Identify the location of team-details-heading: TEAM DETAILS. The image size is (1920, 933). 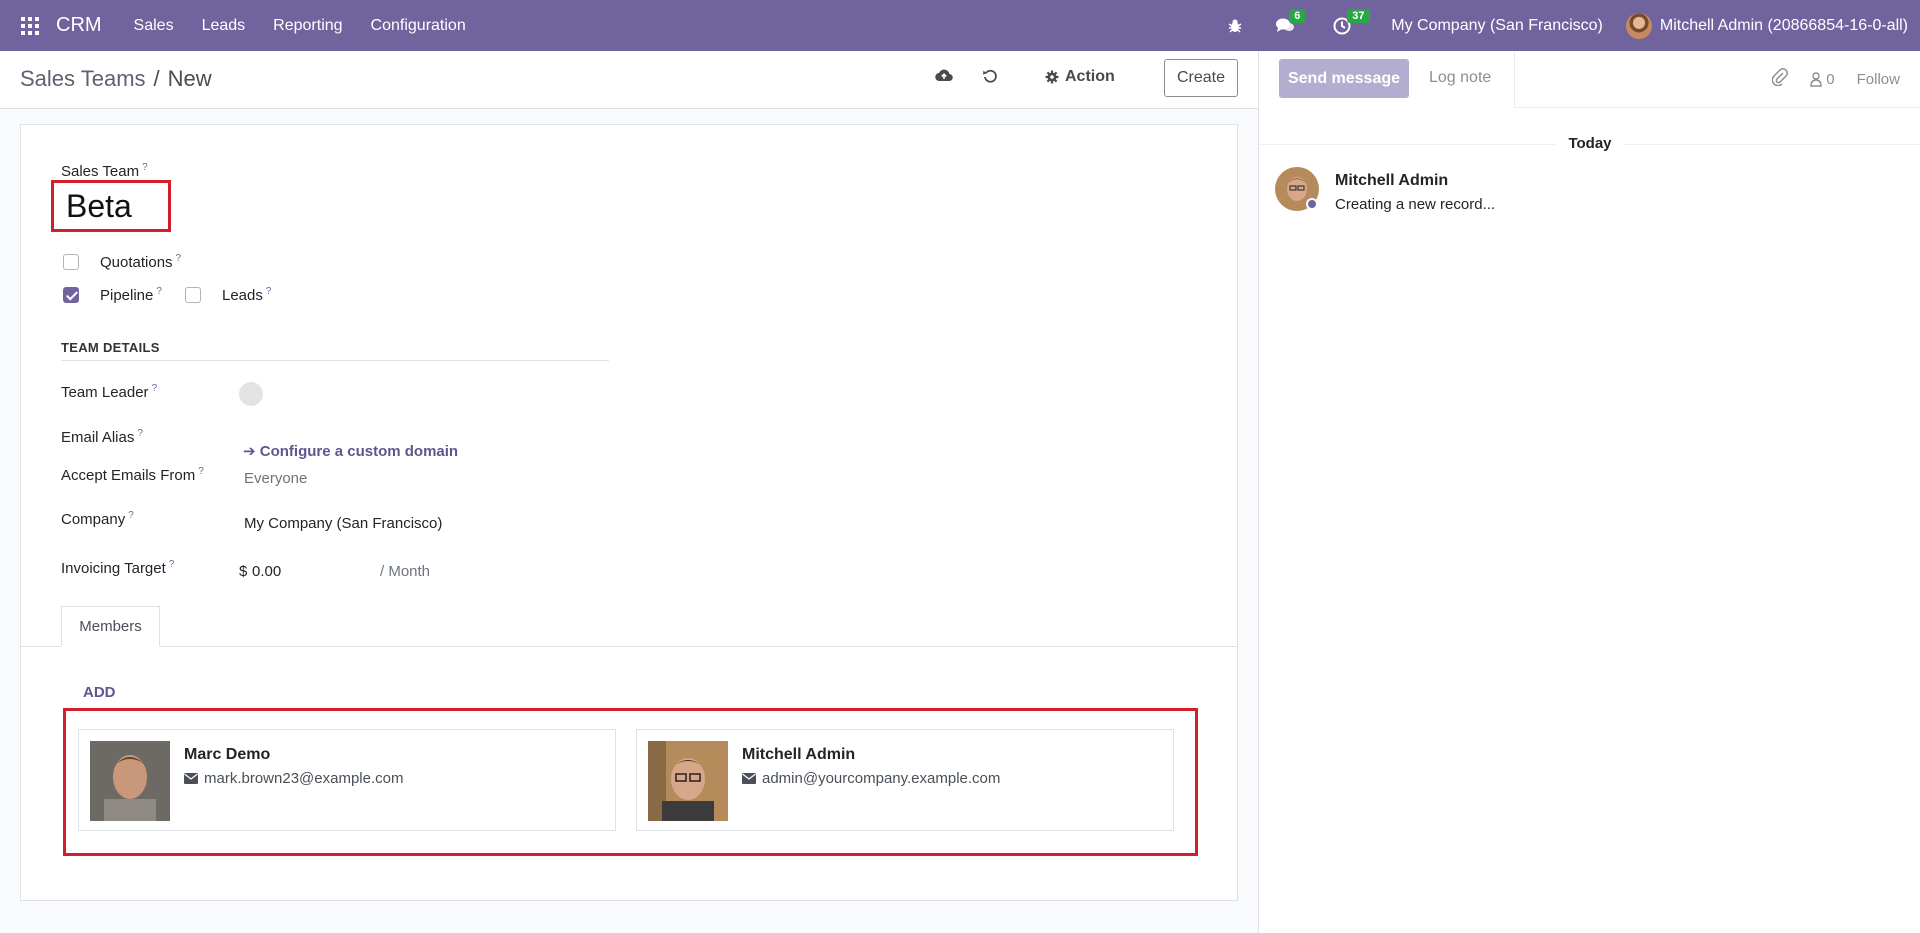
(335, 350).